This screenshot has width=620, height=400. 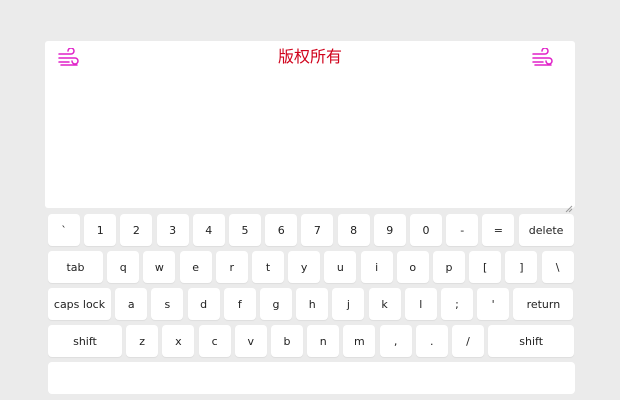 What do you see at coordinates (208, 230) in the screenshot?
I see `key-4: 4` at bounding box center [208, 230].